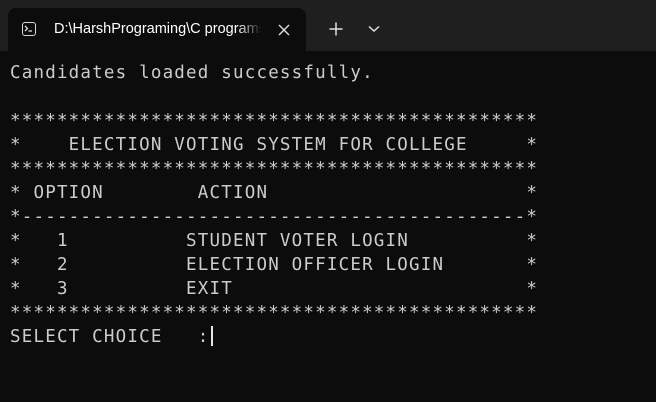 This screenshot has height=402, width=656. Describe the element at coordinates (274, 289) in the screenshot. I see `menu-option-exit: * 3 EXIT *` at that location.